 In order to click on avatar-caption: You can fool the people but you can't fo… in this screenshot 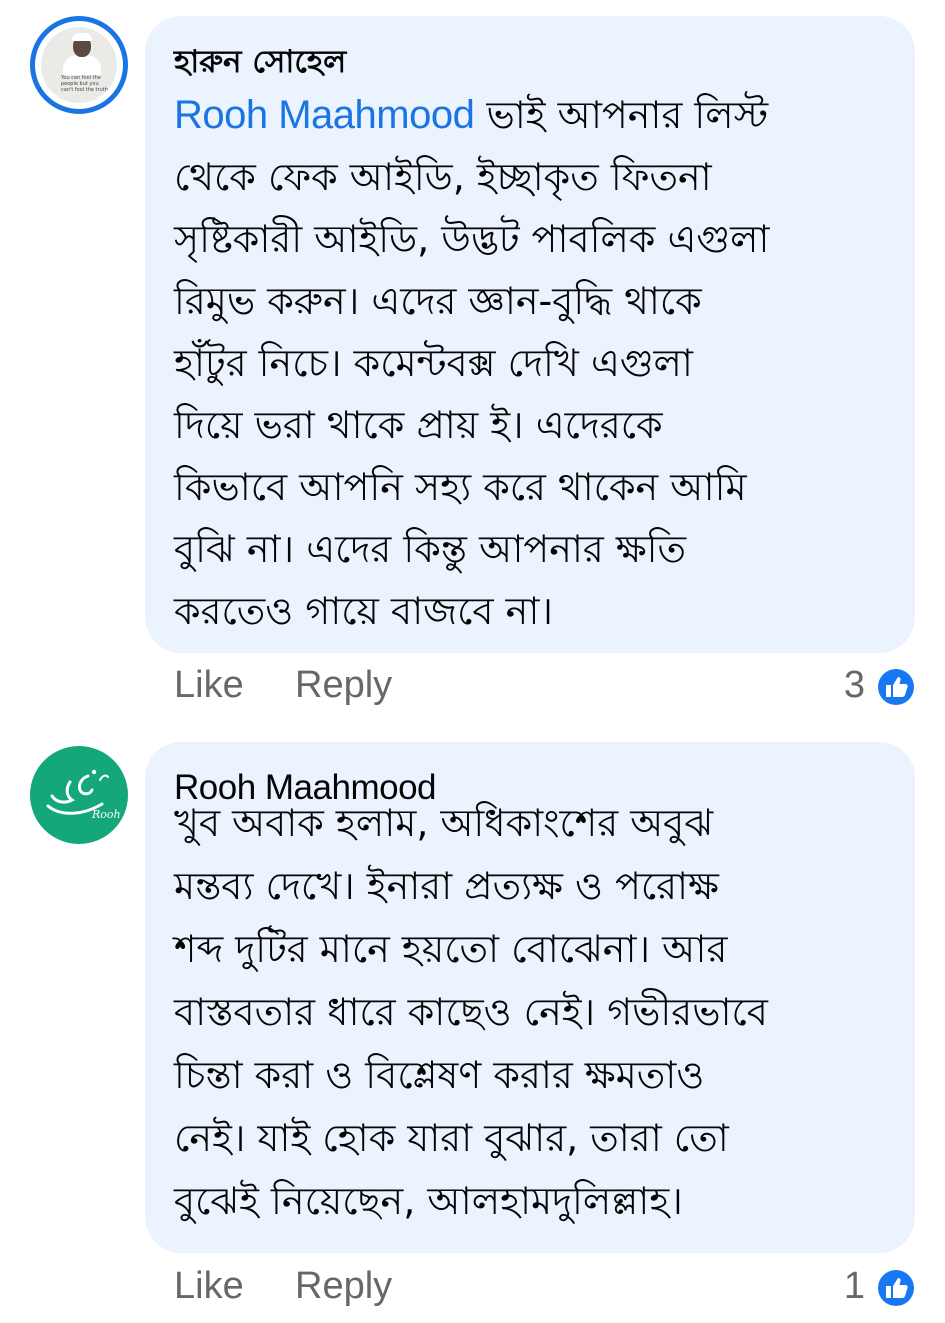, I will do `click(84, 84)`.